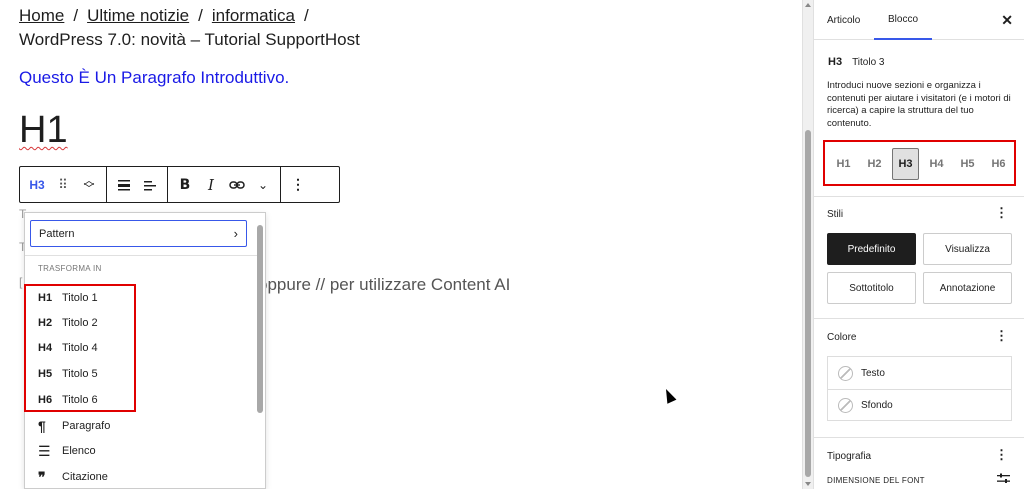 This screenshot has height=489, width=1024. I want to click on heading-5-icon: H5, so click(45, 374).